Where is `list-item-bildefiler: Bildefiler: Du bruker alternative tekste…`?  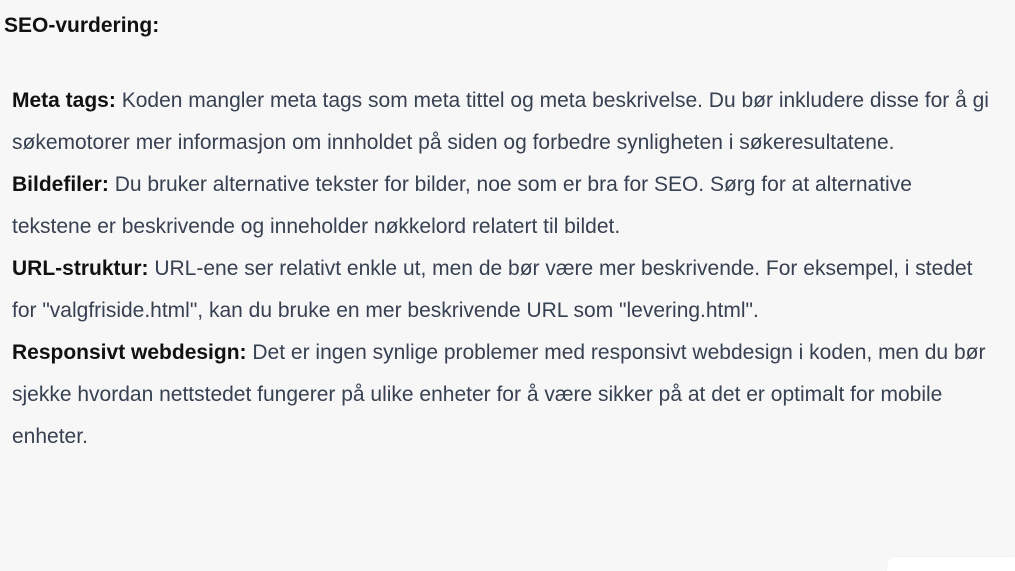
list-item-bildefiler: Bildefiler: Du bruker alternative tekste… is located at coordinates (504, 206).